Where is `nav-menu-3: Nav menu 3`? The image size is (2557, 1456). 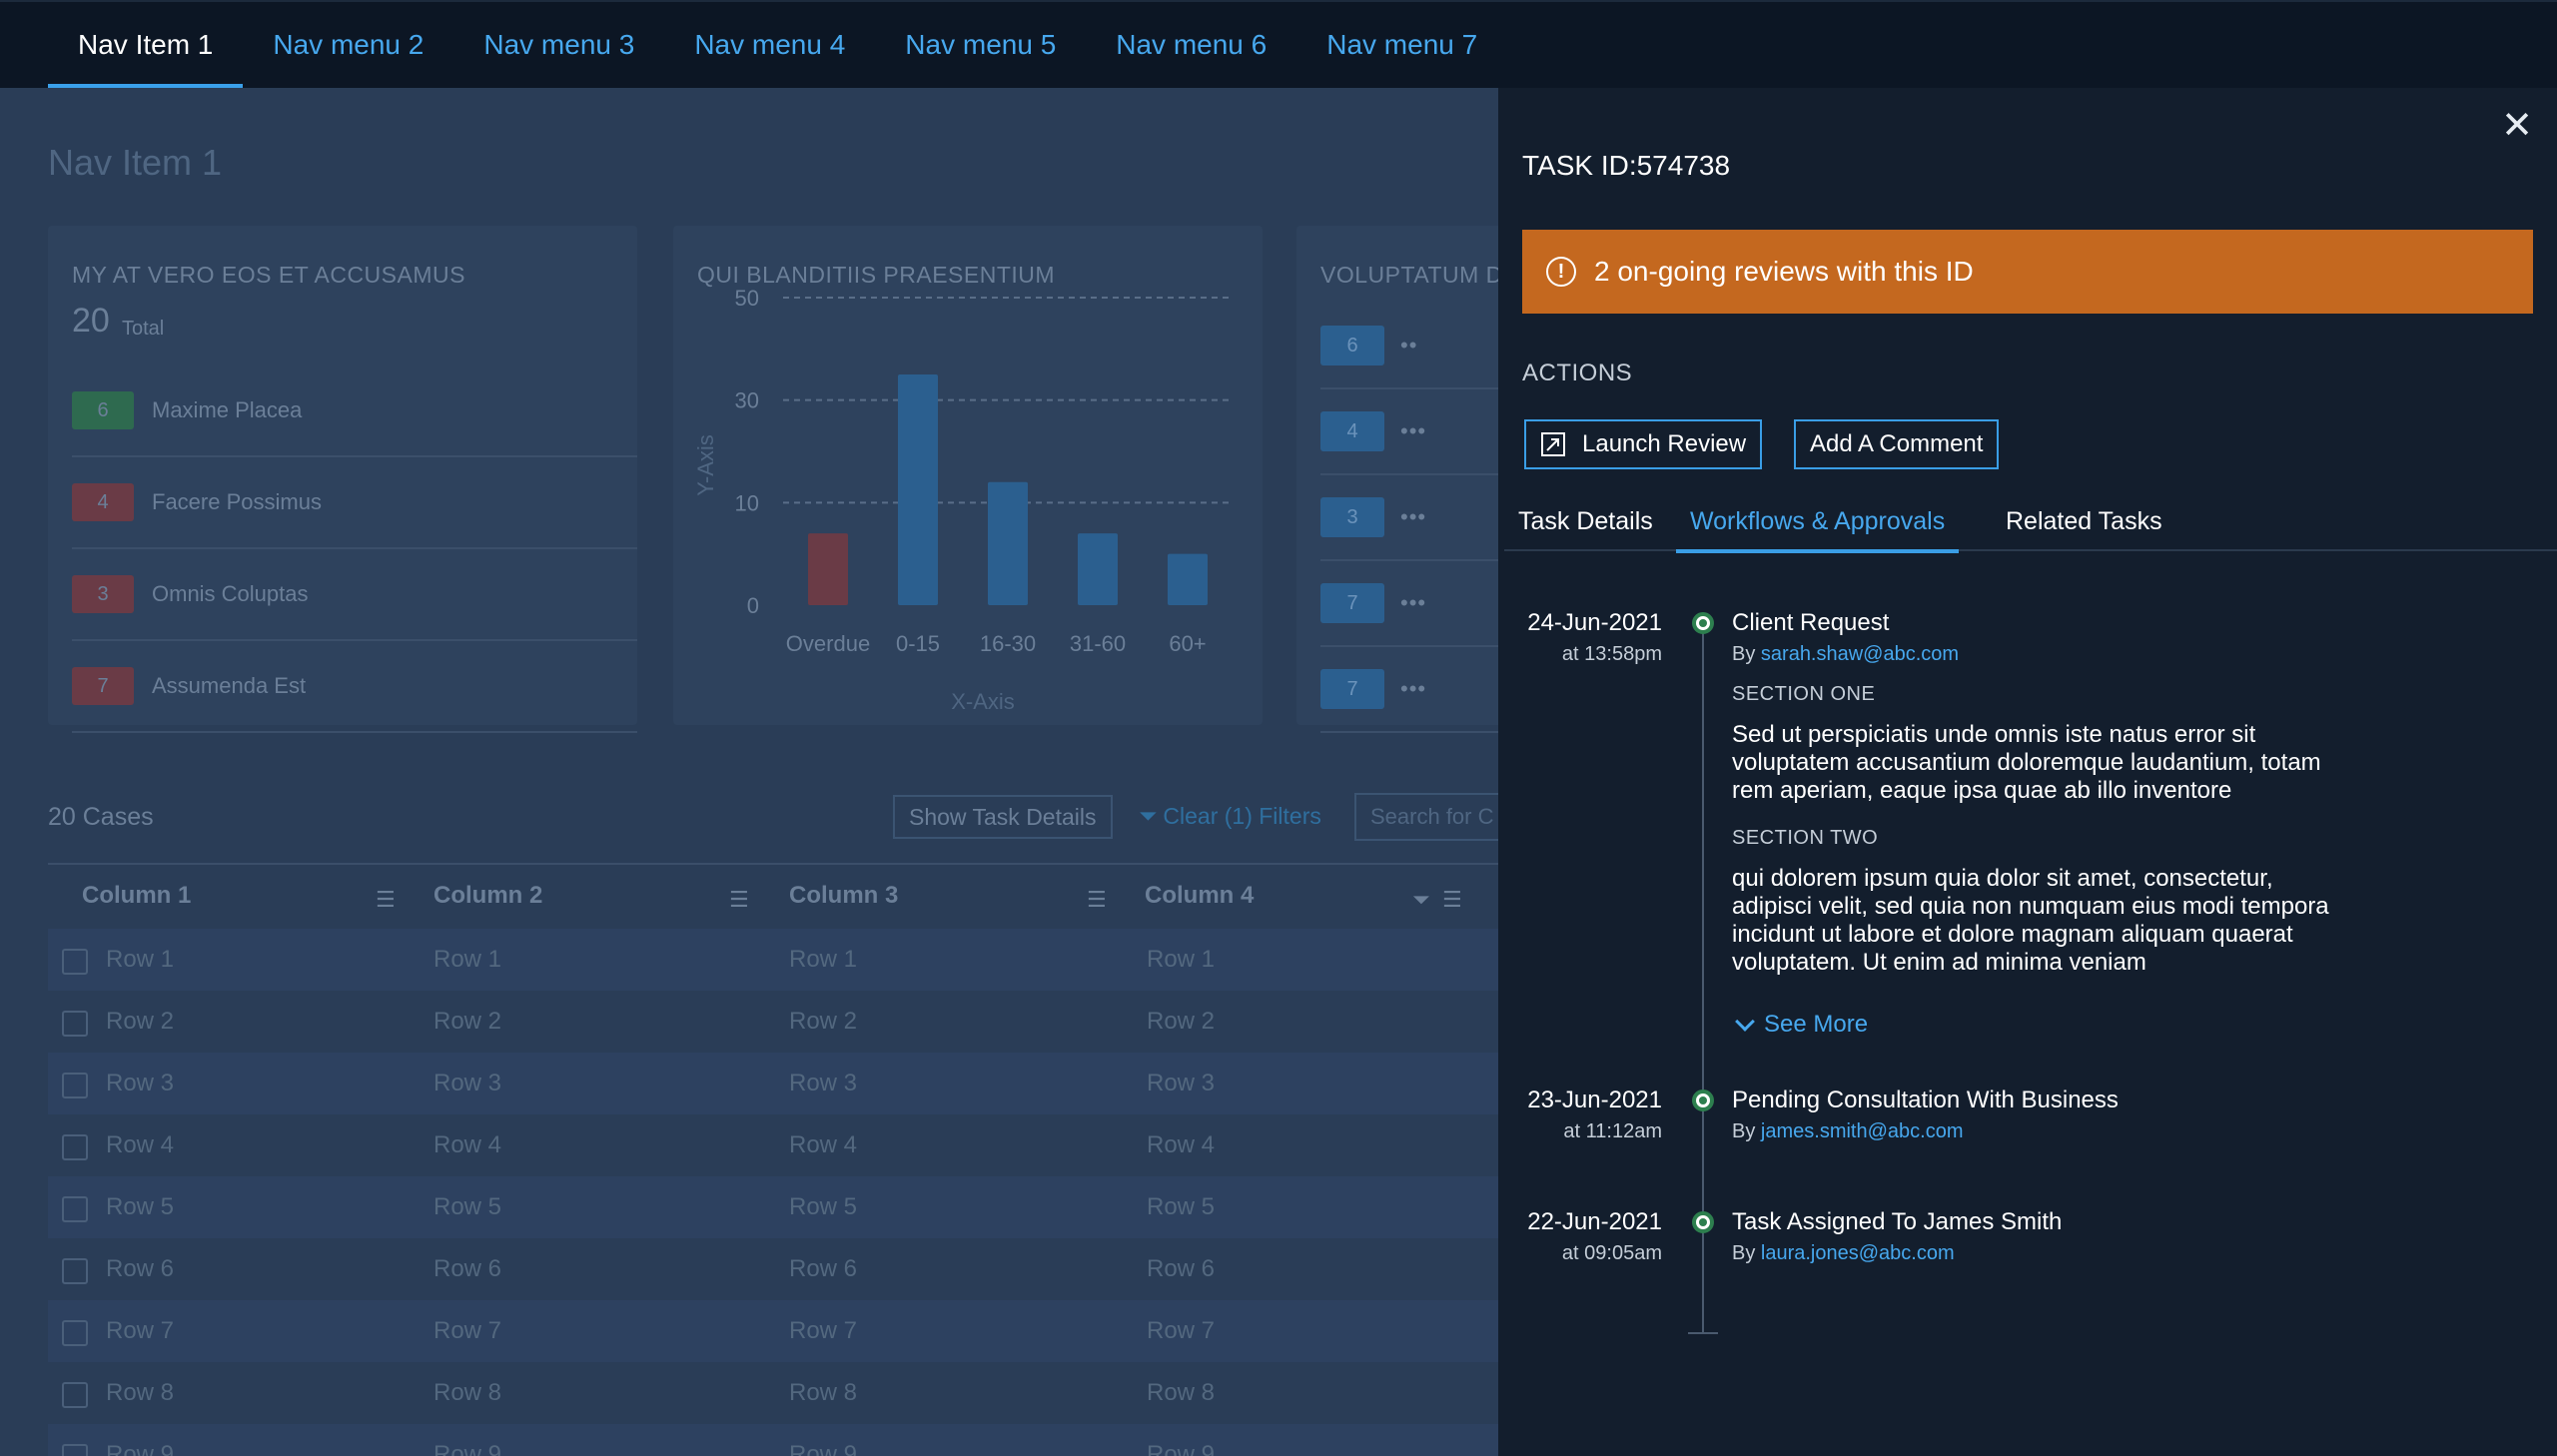
nav-menu-3: Nav menu 3 is located at coordinates (558, 45).